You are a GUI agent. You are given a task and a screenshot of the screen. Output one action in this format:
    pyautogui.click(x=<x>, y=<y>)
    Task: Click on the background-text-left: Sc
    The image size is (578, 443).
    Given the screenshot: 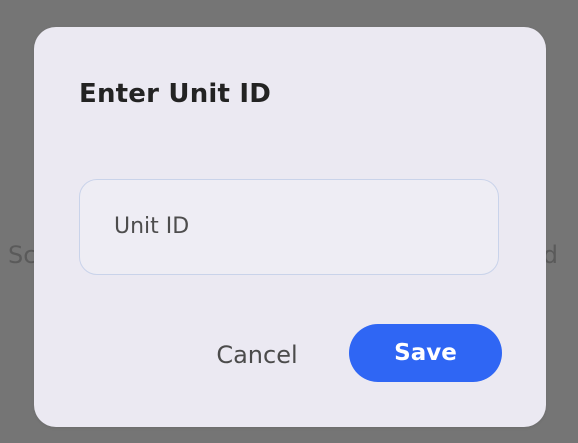 What is the action you would take?
    pyautogui.click(x=22, y=255)
    